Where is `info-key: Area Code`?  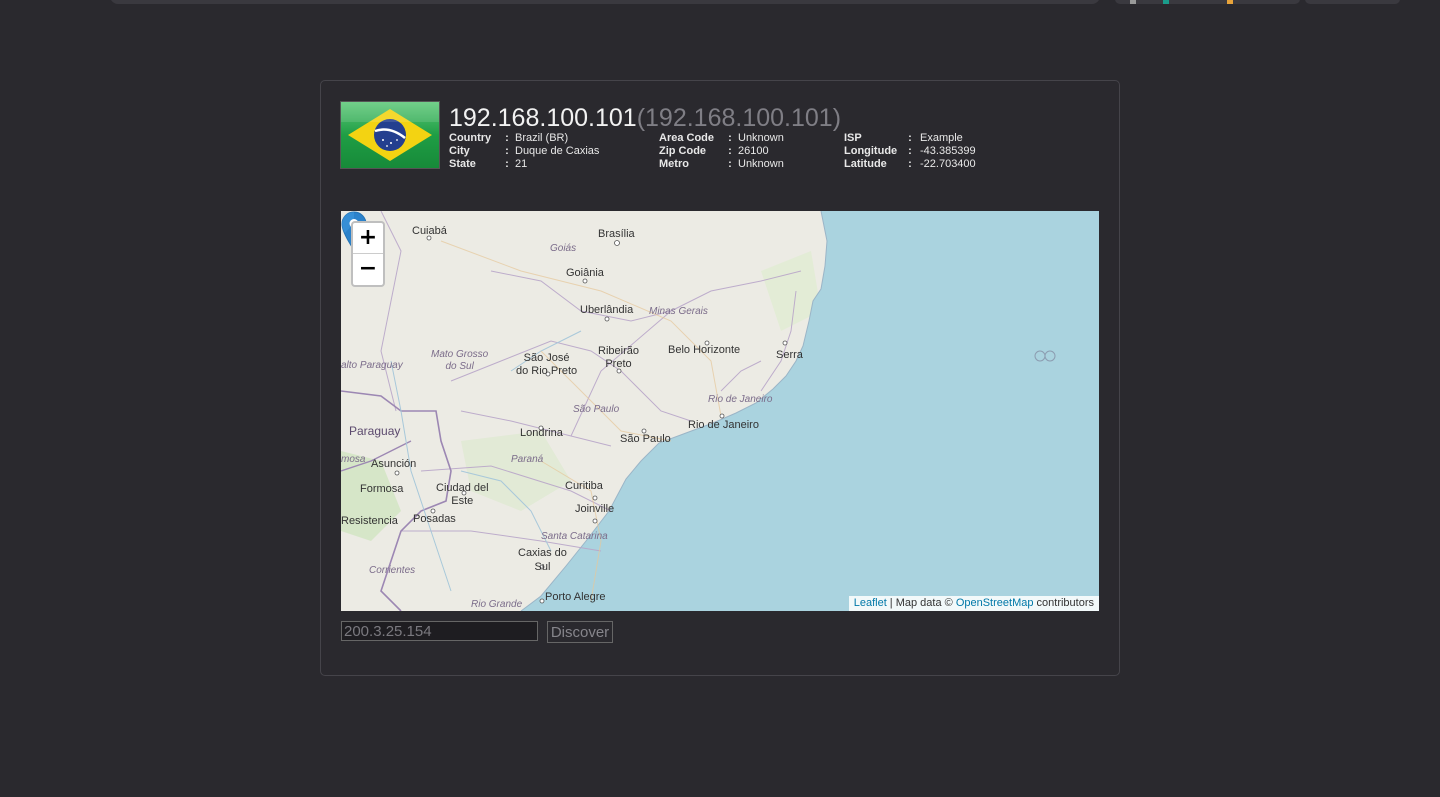 info-key: Area Code is located at coordinates (687, 138).